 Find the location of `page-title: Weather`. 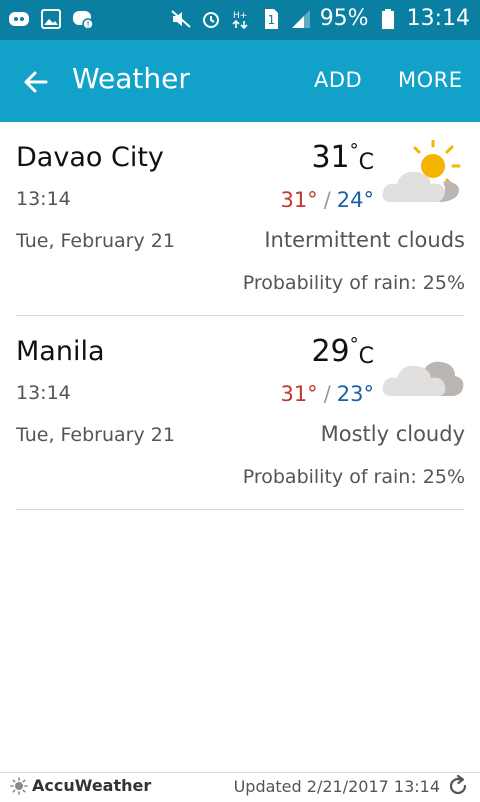

page-title: Weather is located at coordinates (131, 78).